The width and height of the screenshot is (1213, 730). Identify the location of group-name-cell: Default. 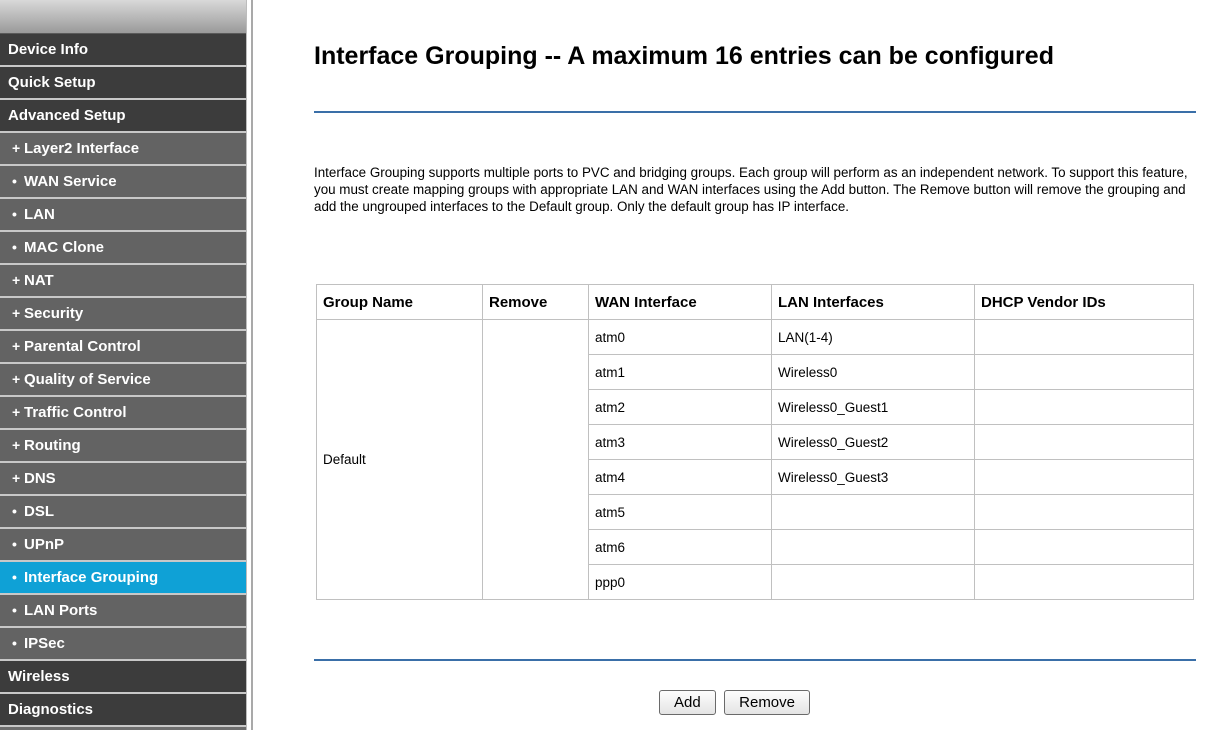
(399, 459).